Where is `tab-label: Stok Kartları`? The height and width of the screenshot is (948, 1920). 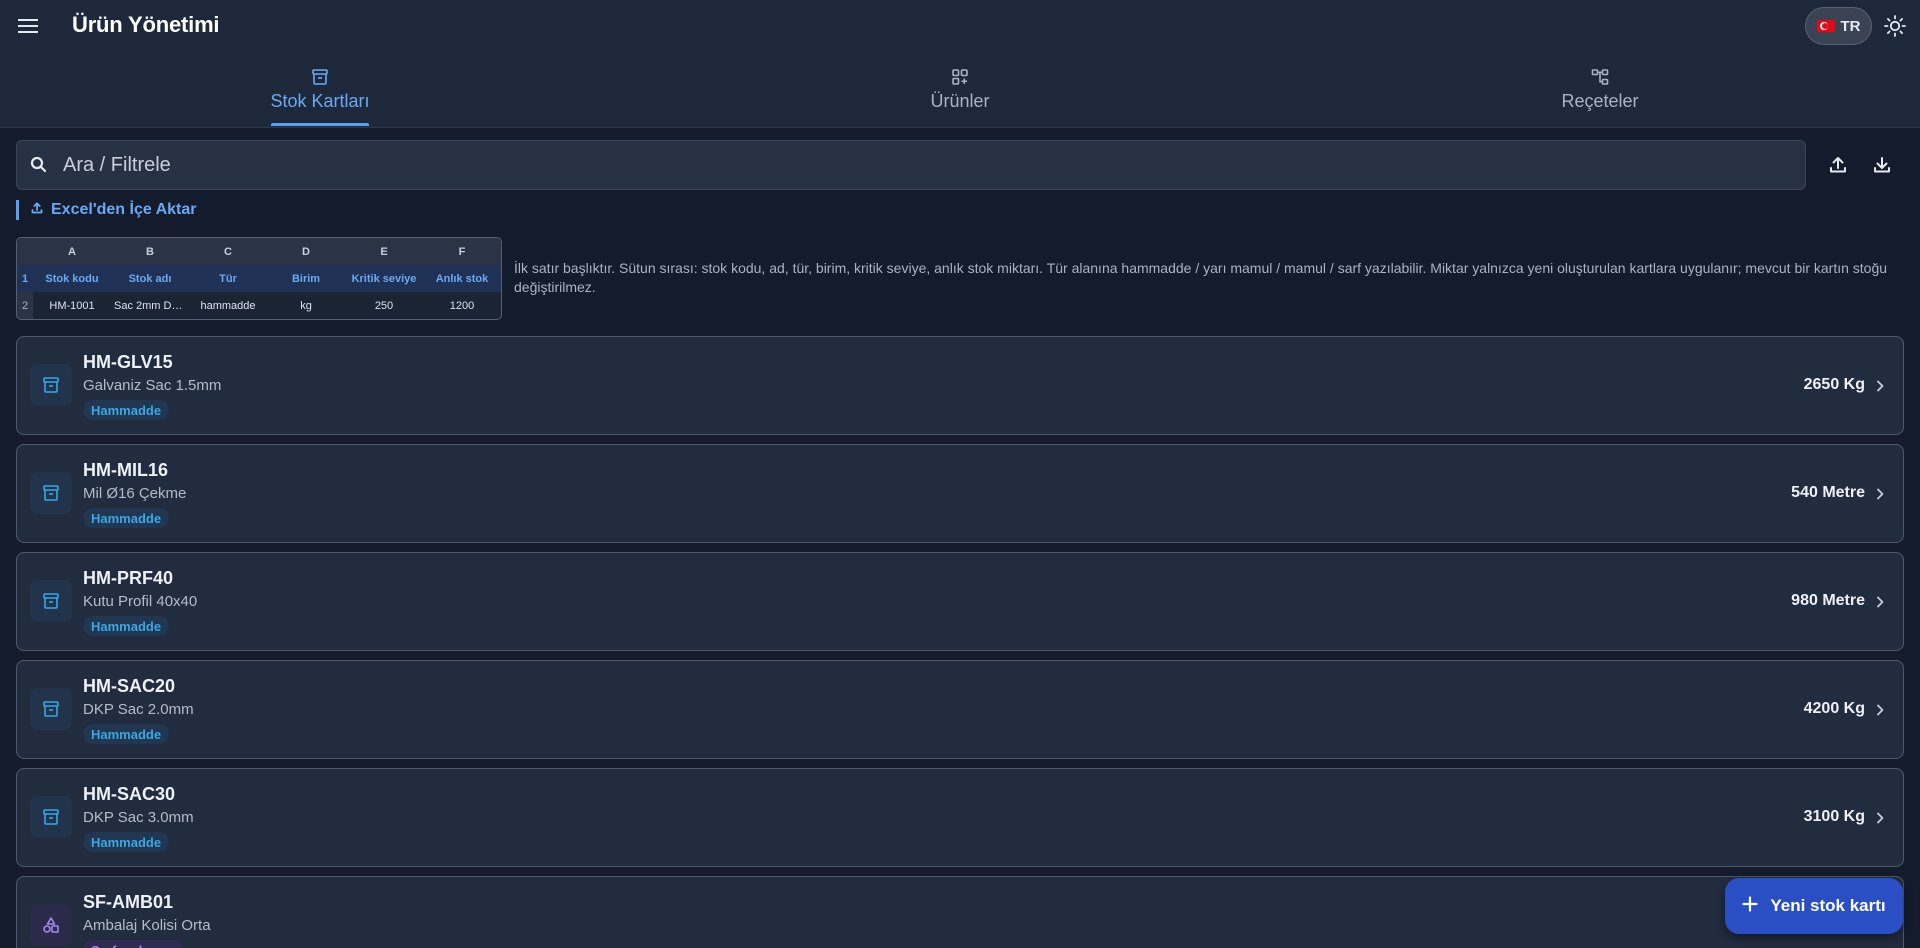 tab-label: Stok Kartları is located at coordinates (320, 101).